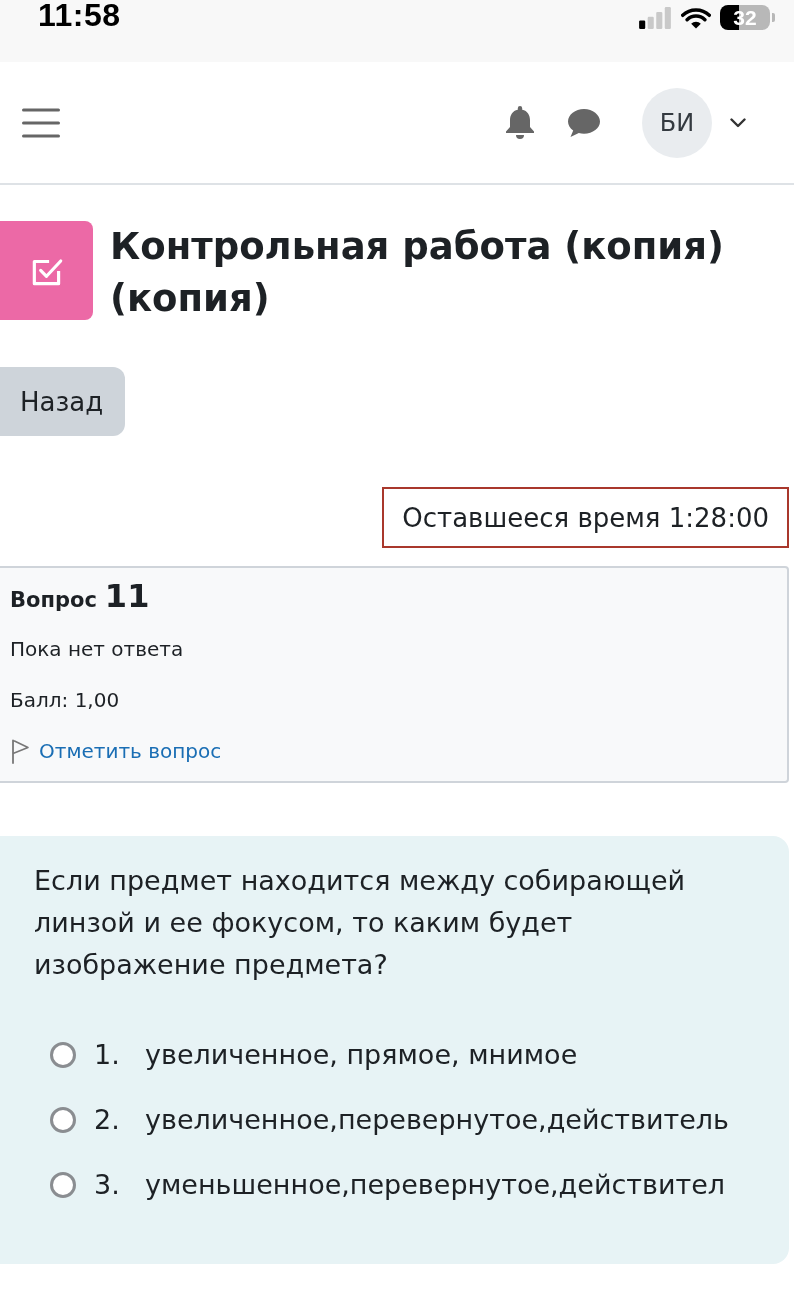 This screenshot has width=794, height=1302. I want to click on option-text: уменьшенное,перевернутое,действител, so click(435, 1184).